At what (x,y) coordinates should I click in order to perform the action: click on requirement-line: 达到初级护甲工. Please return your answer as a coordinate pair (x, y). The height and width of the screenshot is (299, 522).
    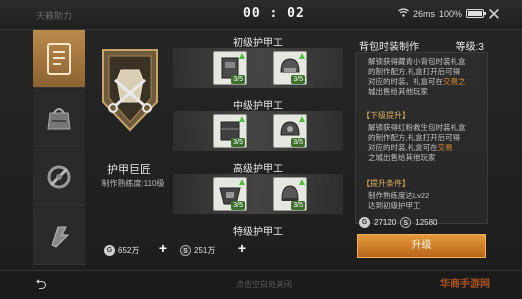
    Looking at the image, I should click on (394, 205).